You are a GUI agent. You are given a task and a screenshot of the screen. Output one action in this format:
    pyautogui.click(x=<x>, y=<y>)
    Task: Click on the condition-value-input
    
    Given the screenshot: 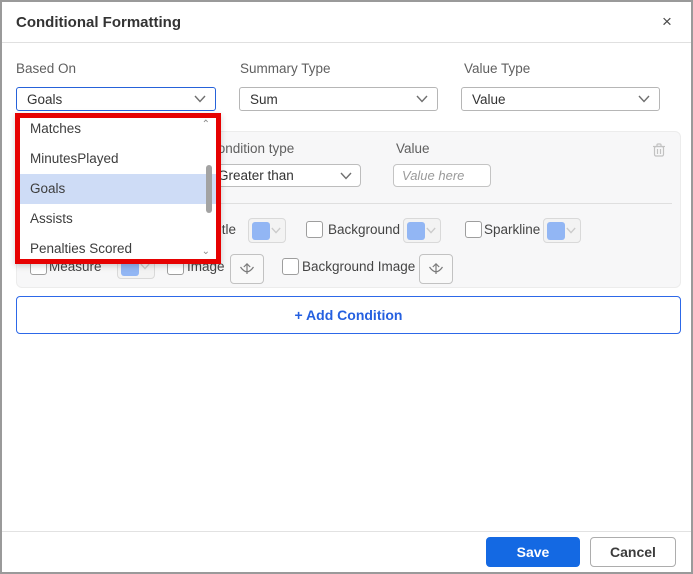 What is the action you would take?
    pyautogui.click(x=442, y=175)
    